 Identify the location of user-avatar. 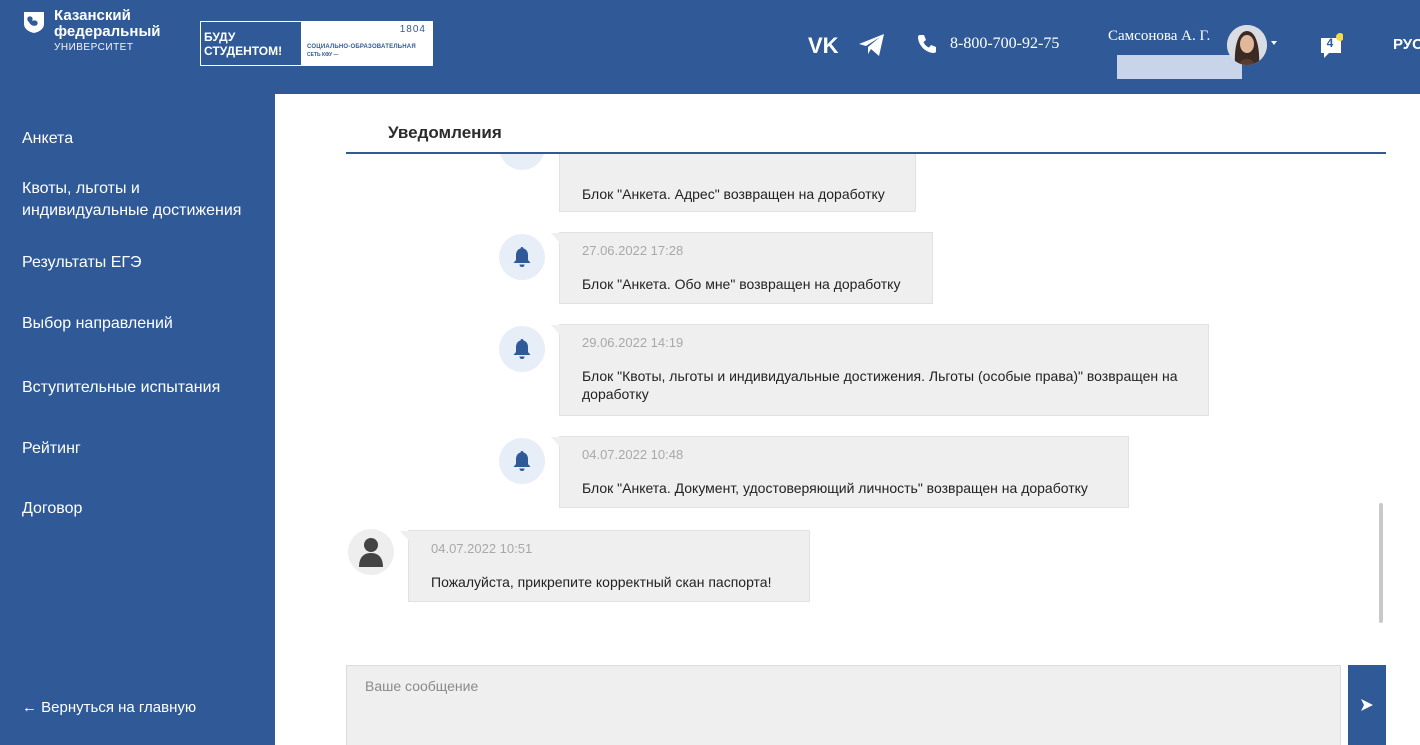
(1247, 45).